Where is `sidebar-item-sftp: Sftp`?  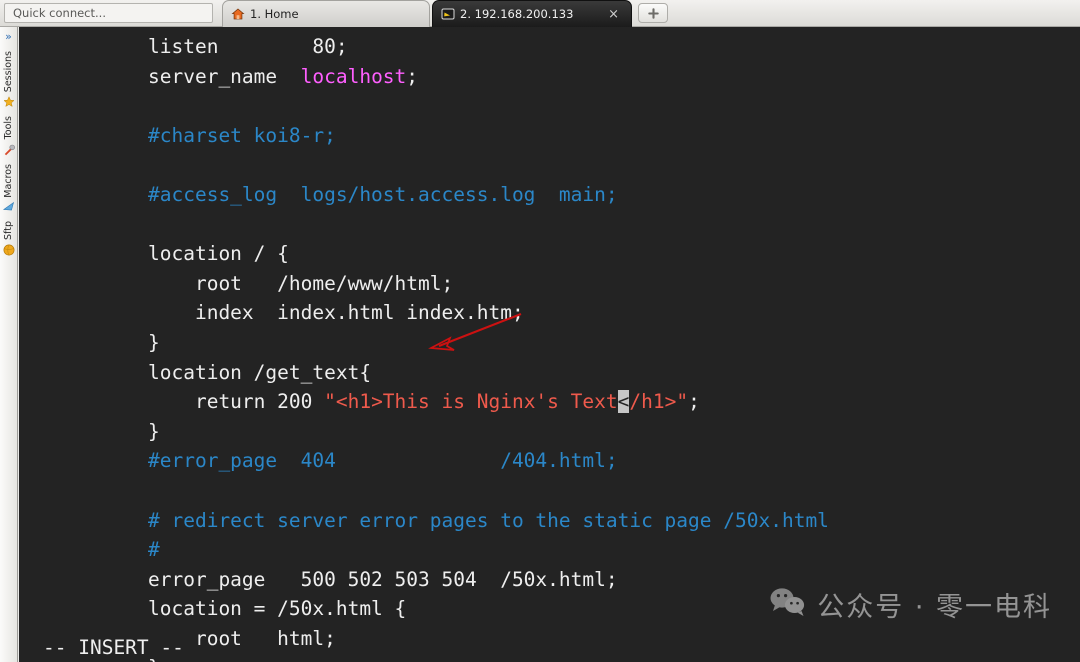
sidebar-item-sftp: Sftp is located at coordinates (9, 240).